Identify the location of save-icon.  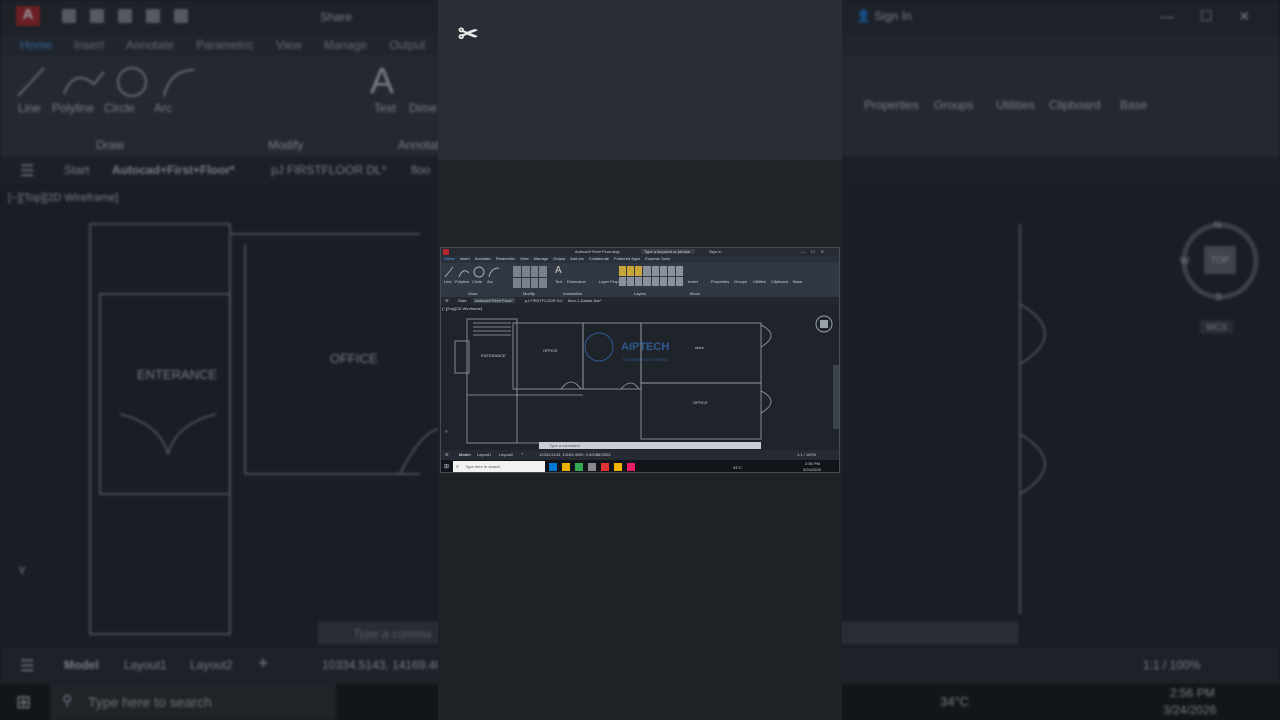
(125, 16).